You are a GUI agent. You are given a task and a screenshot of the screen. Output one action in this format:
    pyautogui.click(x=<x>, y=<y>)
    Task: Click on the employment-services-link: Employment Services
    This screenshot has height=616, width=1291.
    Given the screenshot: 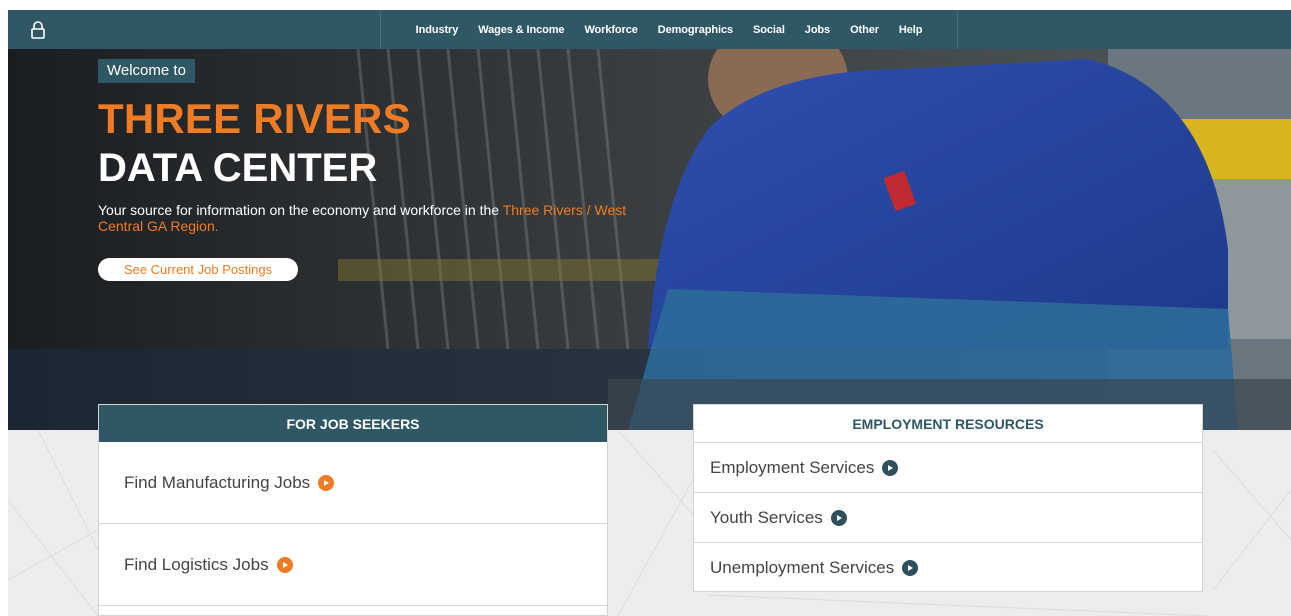 What is the action you would take?
    pyautogui.click(x=948, y=468)
    